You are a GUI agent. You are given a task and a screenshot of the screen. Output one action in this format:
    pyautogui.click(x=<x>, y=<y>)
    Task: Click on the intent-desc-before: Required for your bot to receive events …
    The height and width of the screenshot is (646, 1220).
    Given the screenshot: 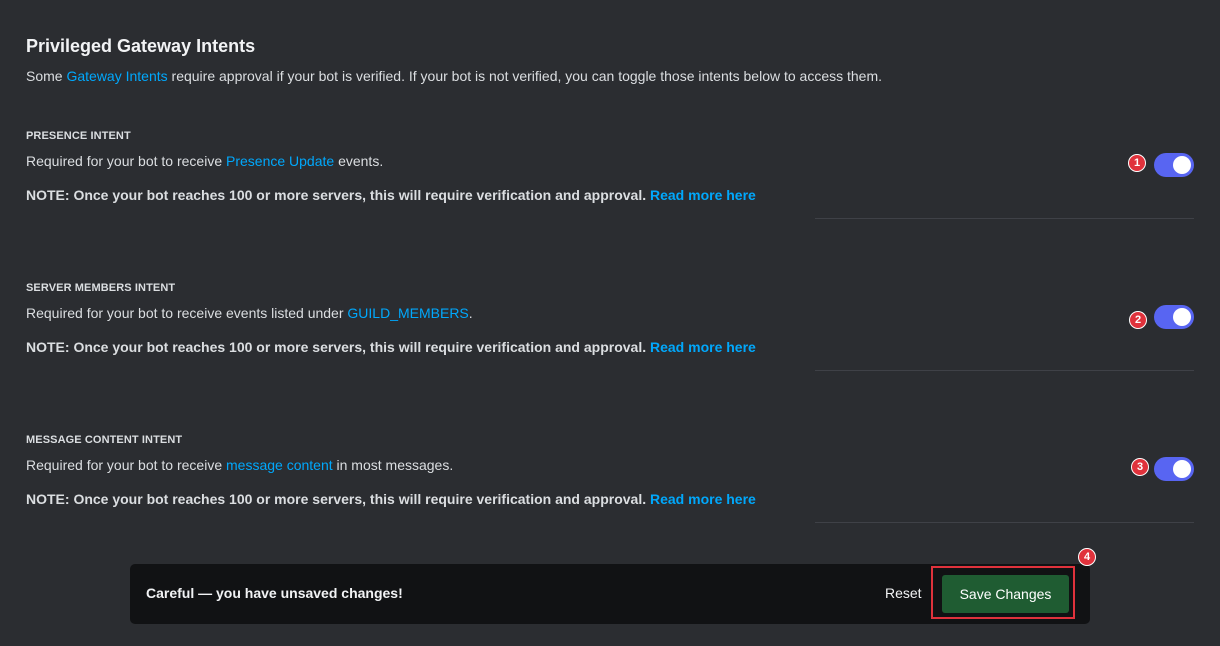 What is the action you would take?
    pyautogui.click(x=187, y=313)
    